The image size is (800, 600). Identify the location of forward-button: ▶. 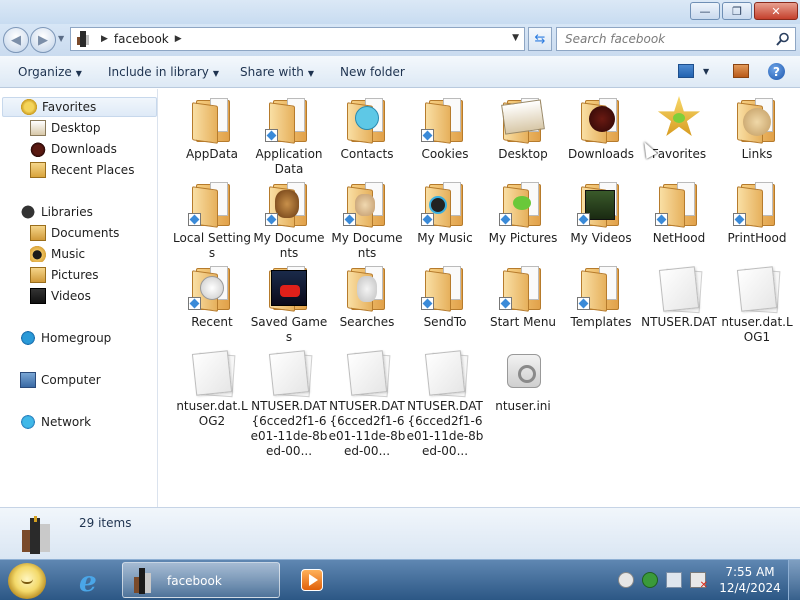
(43, 40).